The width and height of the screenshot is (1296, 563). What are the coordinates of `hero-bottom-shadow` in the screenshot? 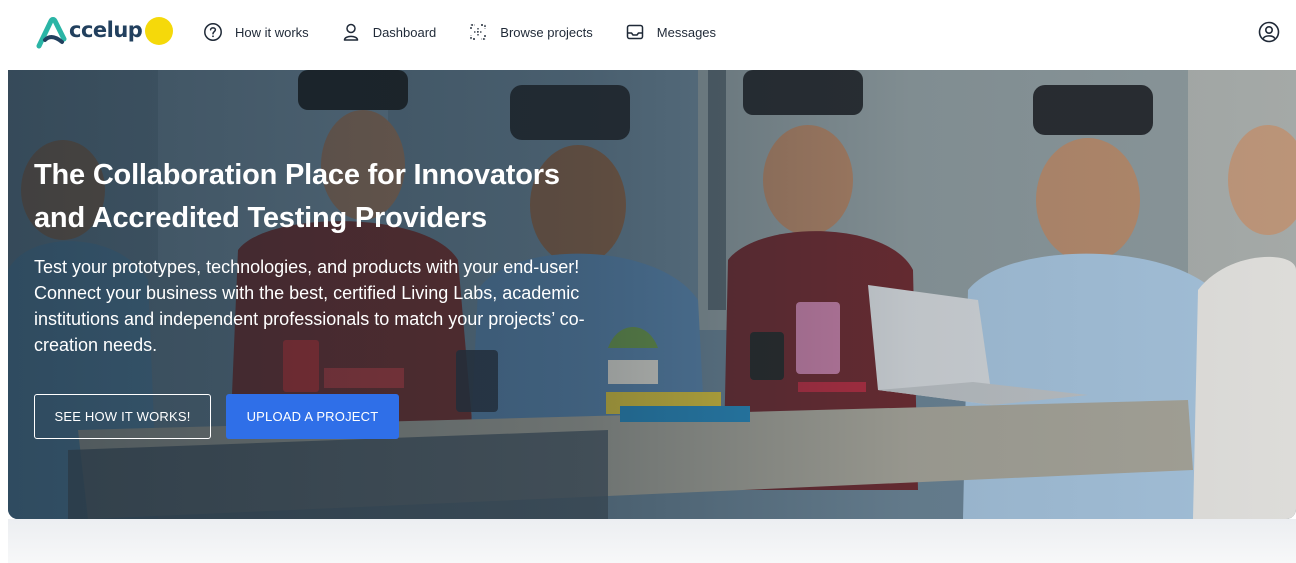 It's located at (652, 541).